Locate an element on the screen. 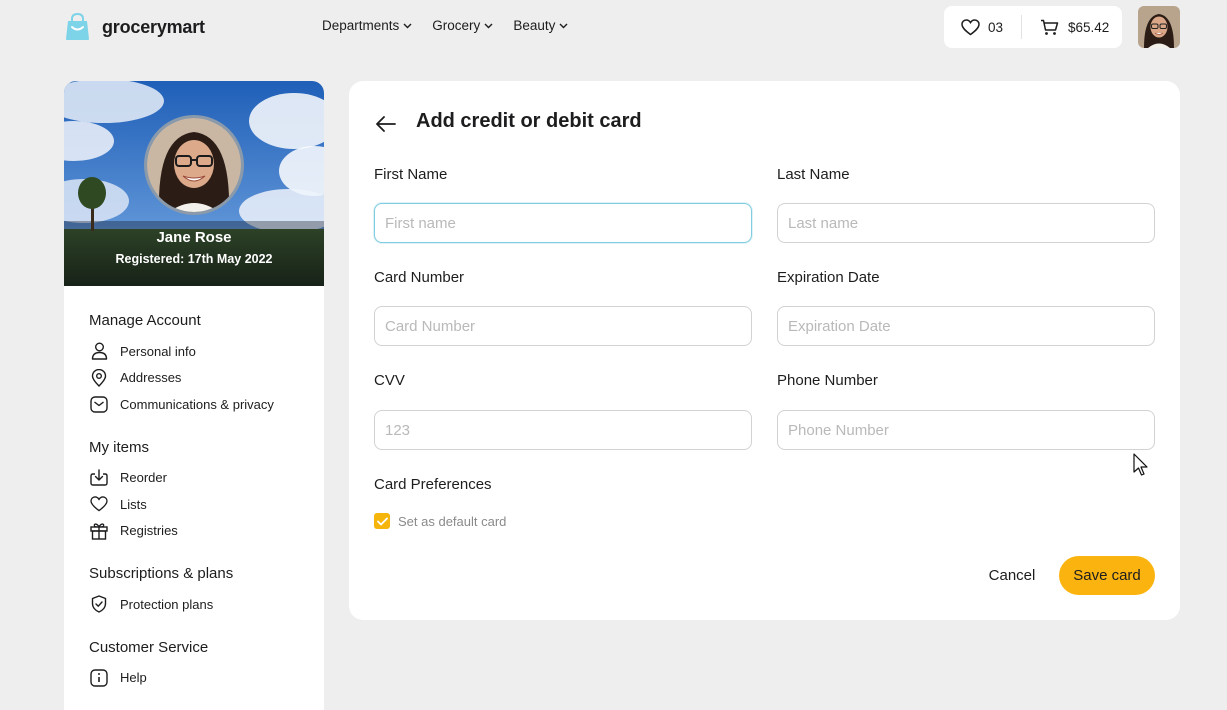  cancel-button: Cancel is located at coordinates (1012, 575).